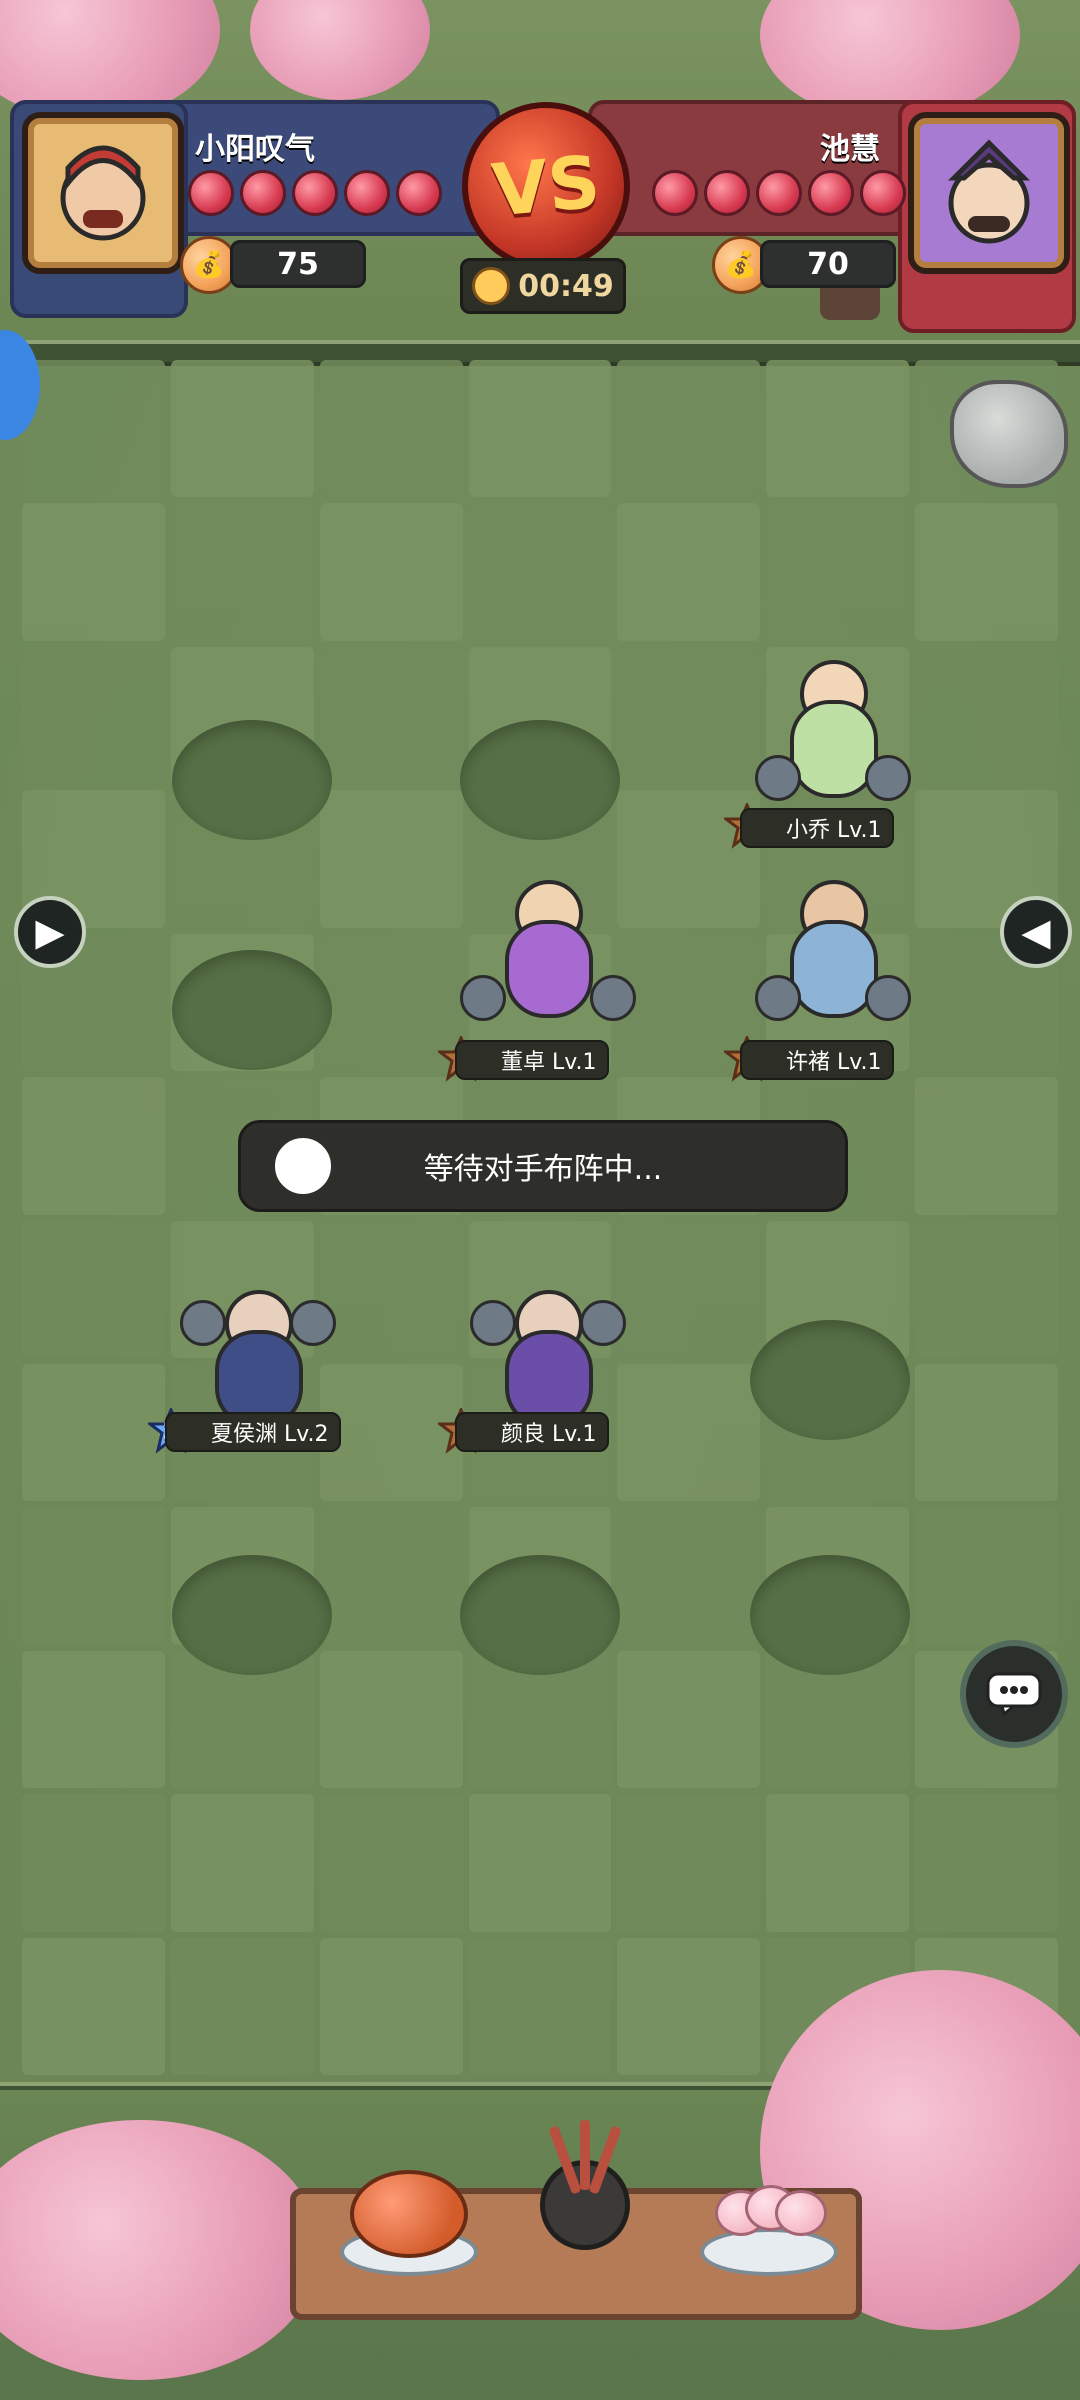 Image resolution: width=1080 pixels, height=2400 pixels. What do you see at coordinates (1009, 434) in the screenshot?
I see `rock-decoration` at bounding box center [1009, 434].